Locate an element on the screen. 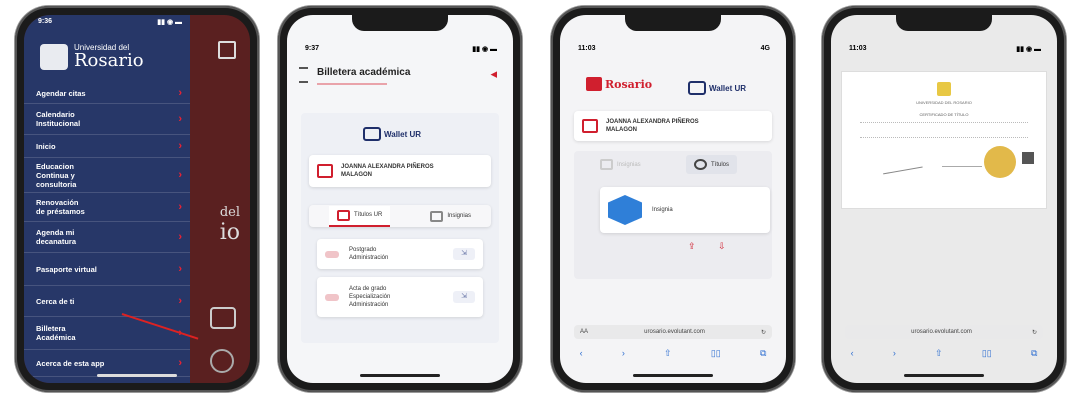 The height and width of the screenshot is (397, 1067). university-logo: Rosario is located at coordinates (619, 84).